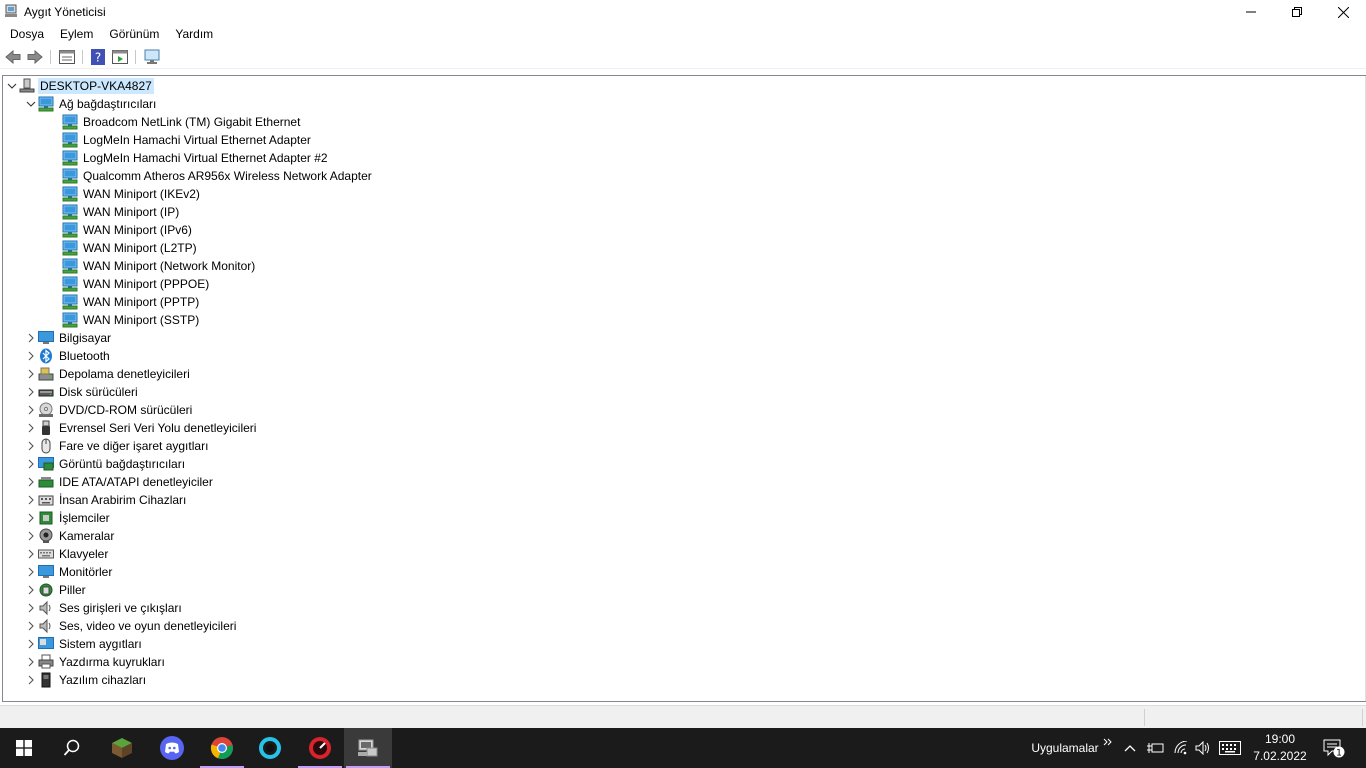 The width and height of the screenshot is (1366, 768). What do you see at coordinates (98, 57) in the screenshot?
I see `help-button: ?` at bounding box center [98, 57].